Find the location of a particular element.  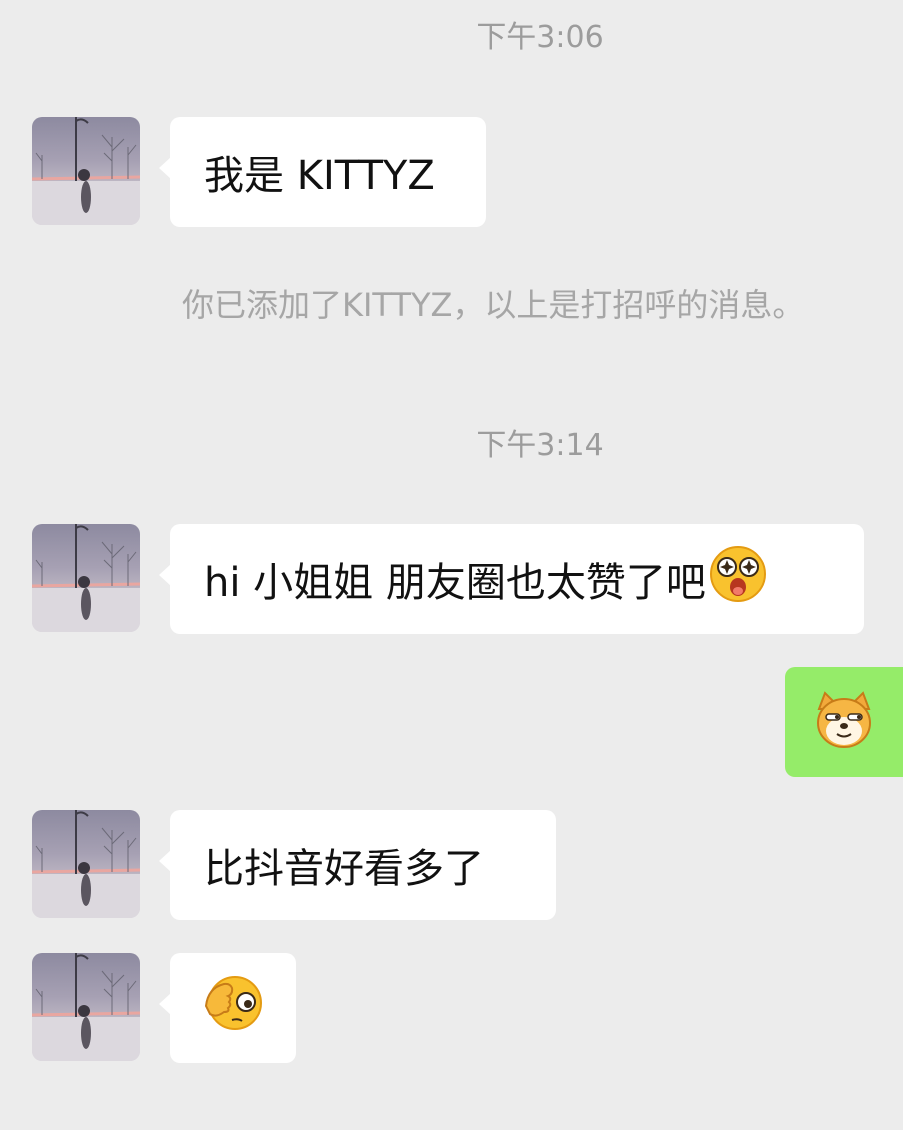

message-bubble: 比抖音好看多了 is located at coordinates (357, 865).